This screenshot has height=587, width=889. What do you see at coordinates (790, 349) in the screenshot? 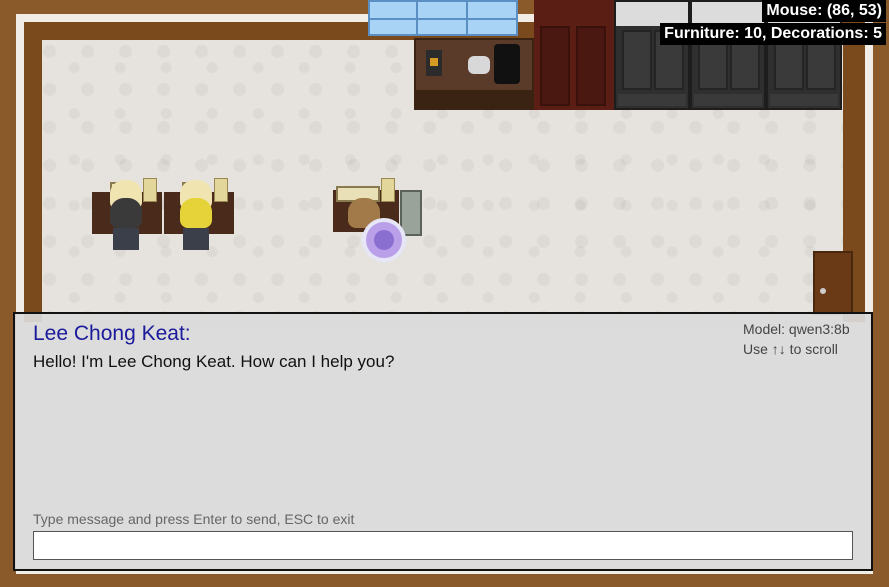
I see `scroll-hint: Use ↑↓ to scroll` at bounding box center [790, 349].